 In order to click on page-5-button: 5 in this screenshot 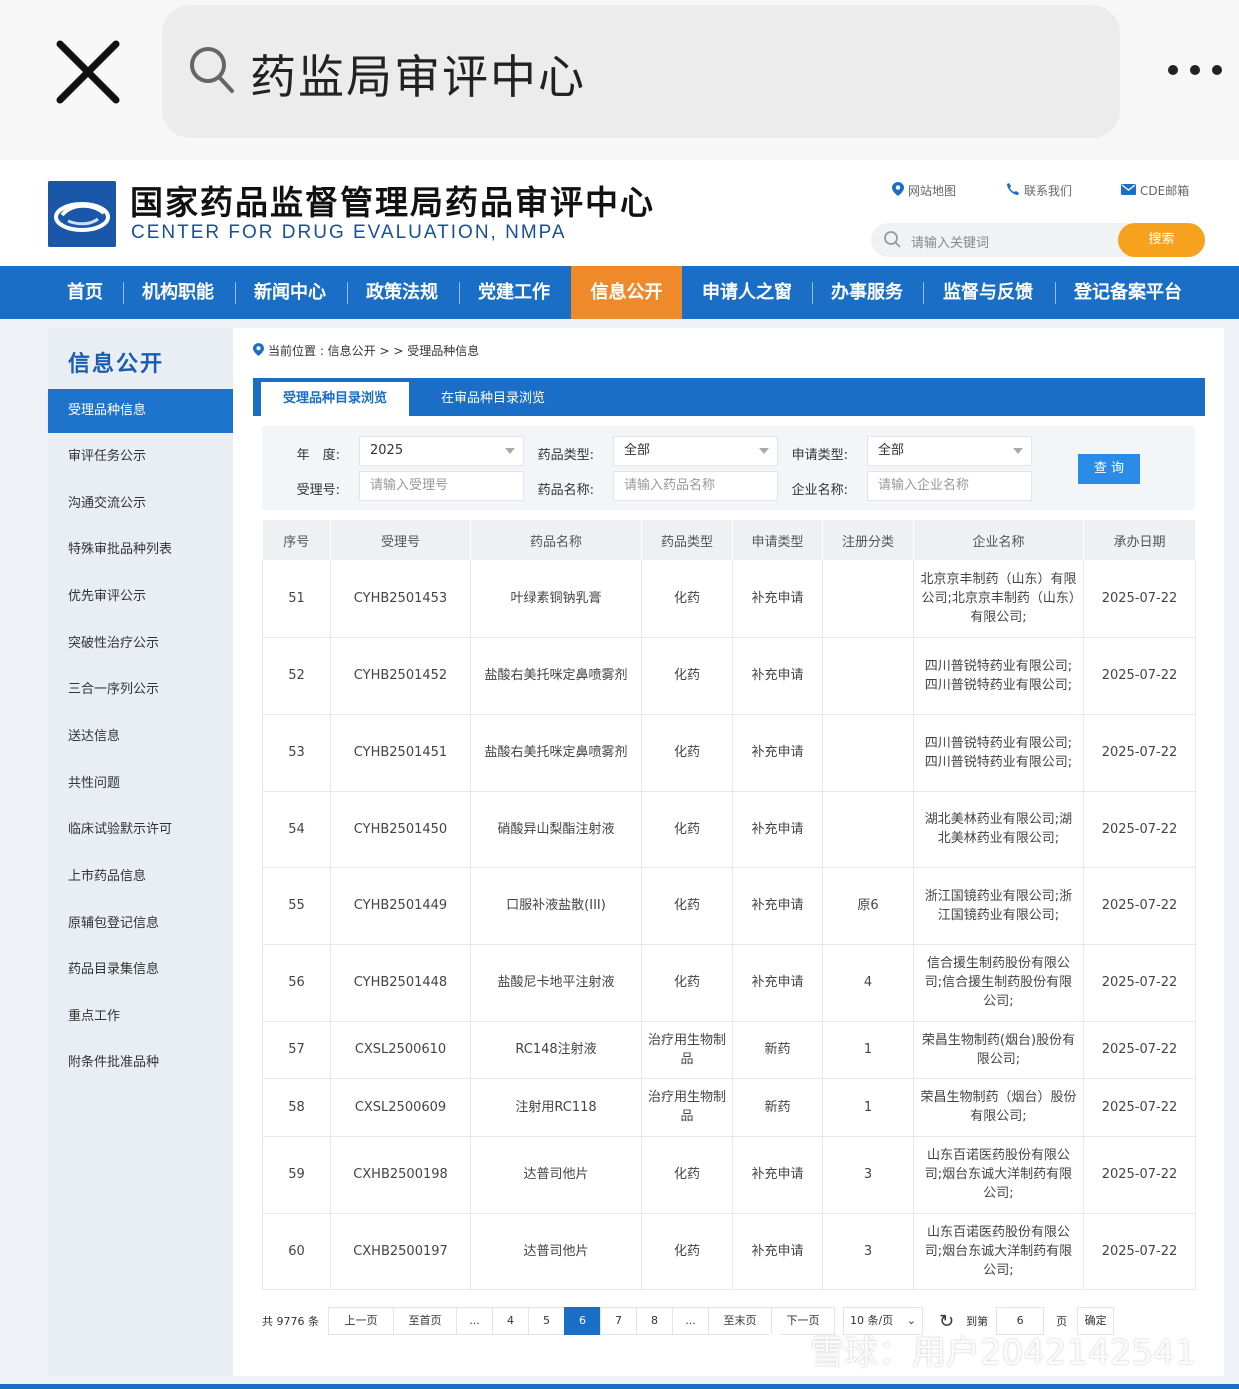, I will do `click(546, 1321)`.